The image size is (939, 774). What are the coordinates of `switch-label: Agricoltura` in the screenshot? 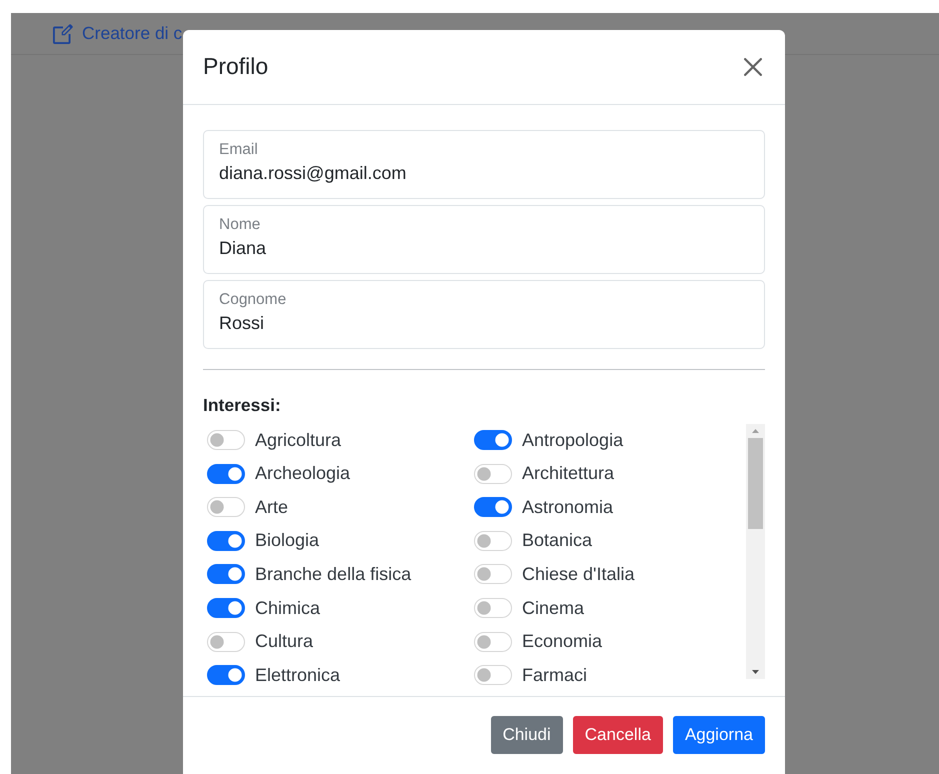 It's located at (298, 440).